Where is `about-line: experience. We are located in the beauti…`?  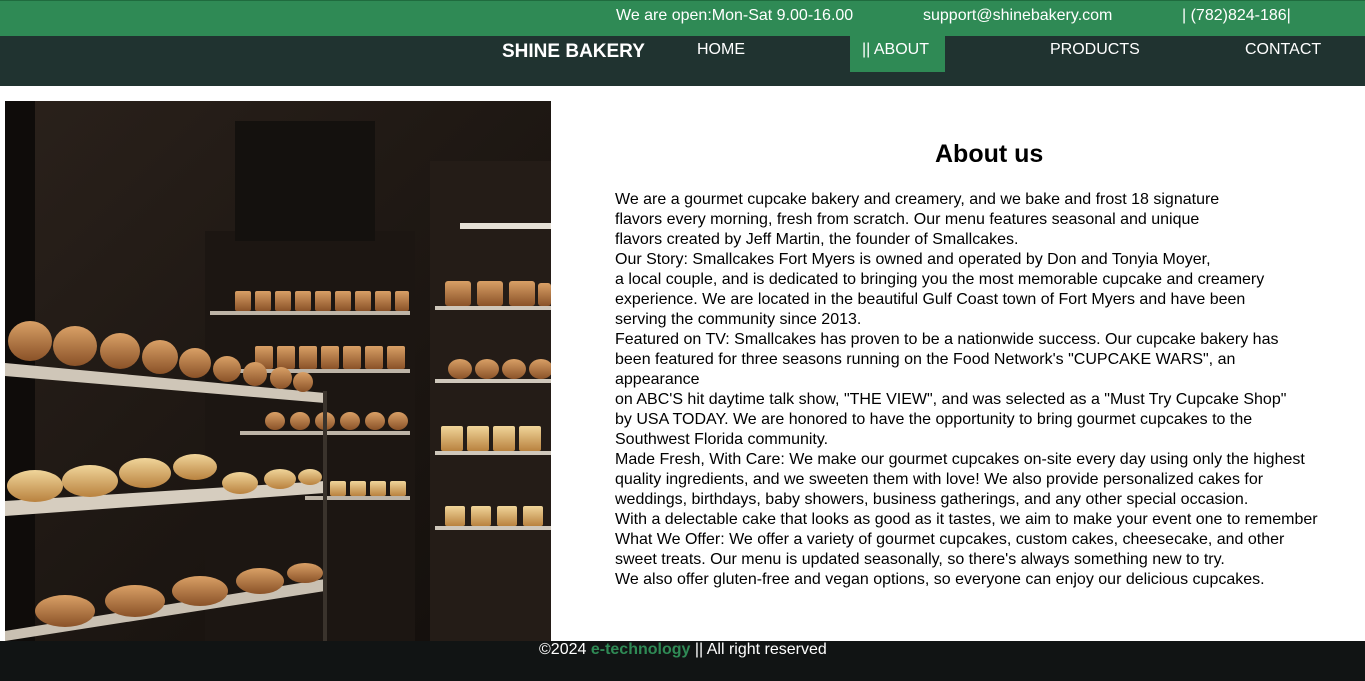 about-line: experience. We are located in the beauti… is located at coordinates (930, 299).